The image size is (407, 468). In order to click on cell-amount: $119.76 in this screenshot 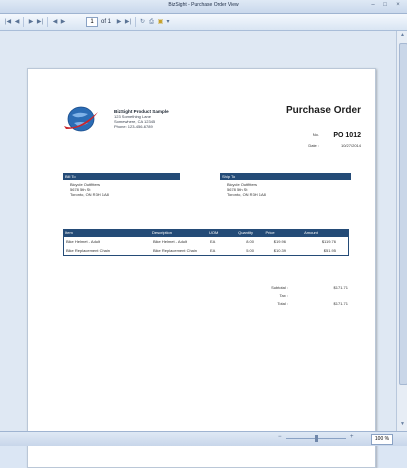, I will do `click(328, 241)`.